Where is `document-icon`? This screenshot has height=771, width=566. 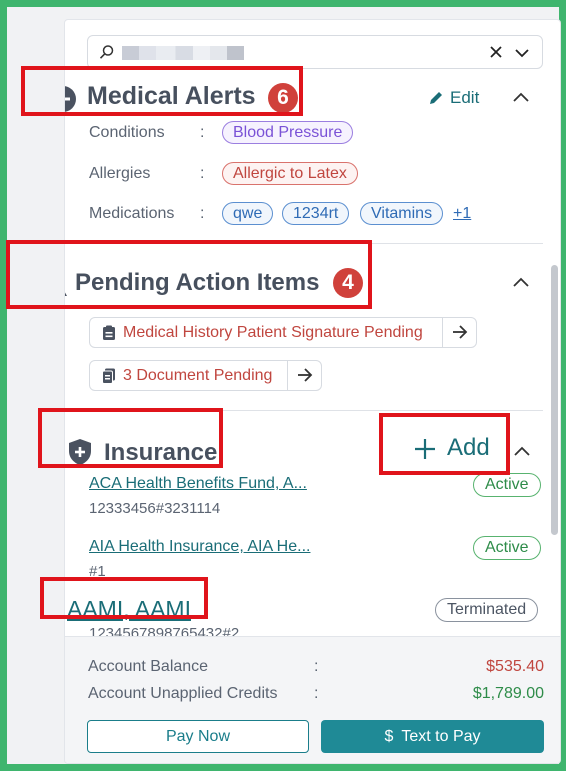
document-icon is located at coordinates (108, 376).